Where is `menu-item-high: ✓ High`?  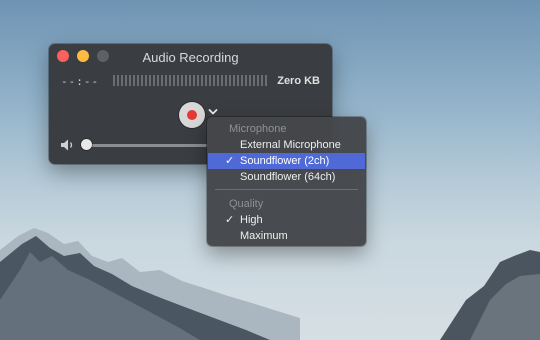
menu-item-high: ✓ High is located at coordinates (286, 220).